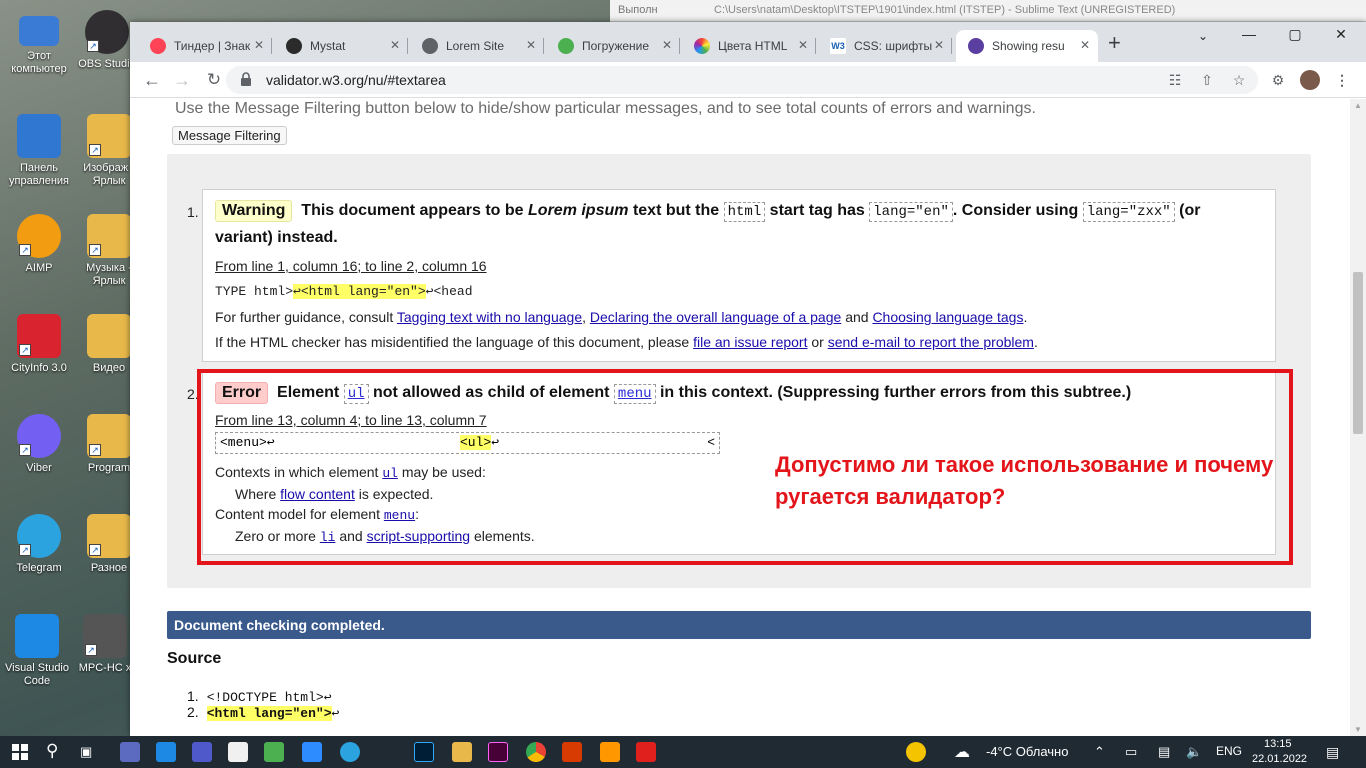  Describe the element at coordinates (202, 752) in the screenshot. I see `teams-icon` at that location.